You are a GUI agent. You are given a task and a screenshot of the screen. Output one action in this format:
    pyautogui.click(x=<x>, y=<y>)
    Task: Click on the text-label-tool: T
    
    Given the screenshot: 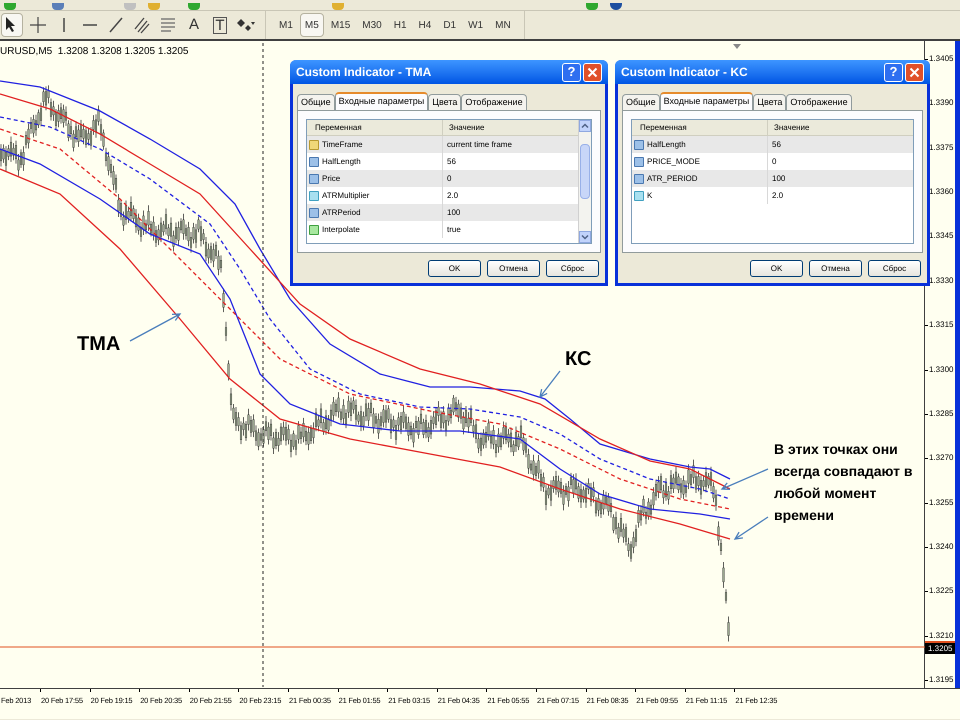 What is the action you would take?
    pyautogui.click(x=220, y=25)
    